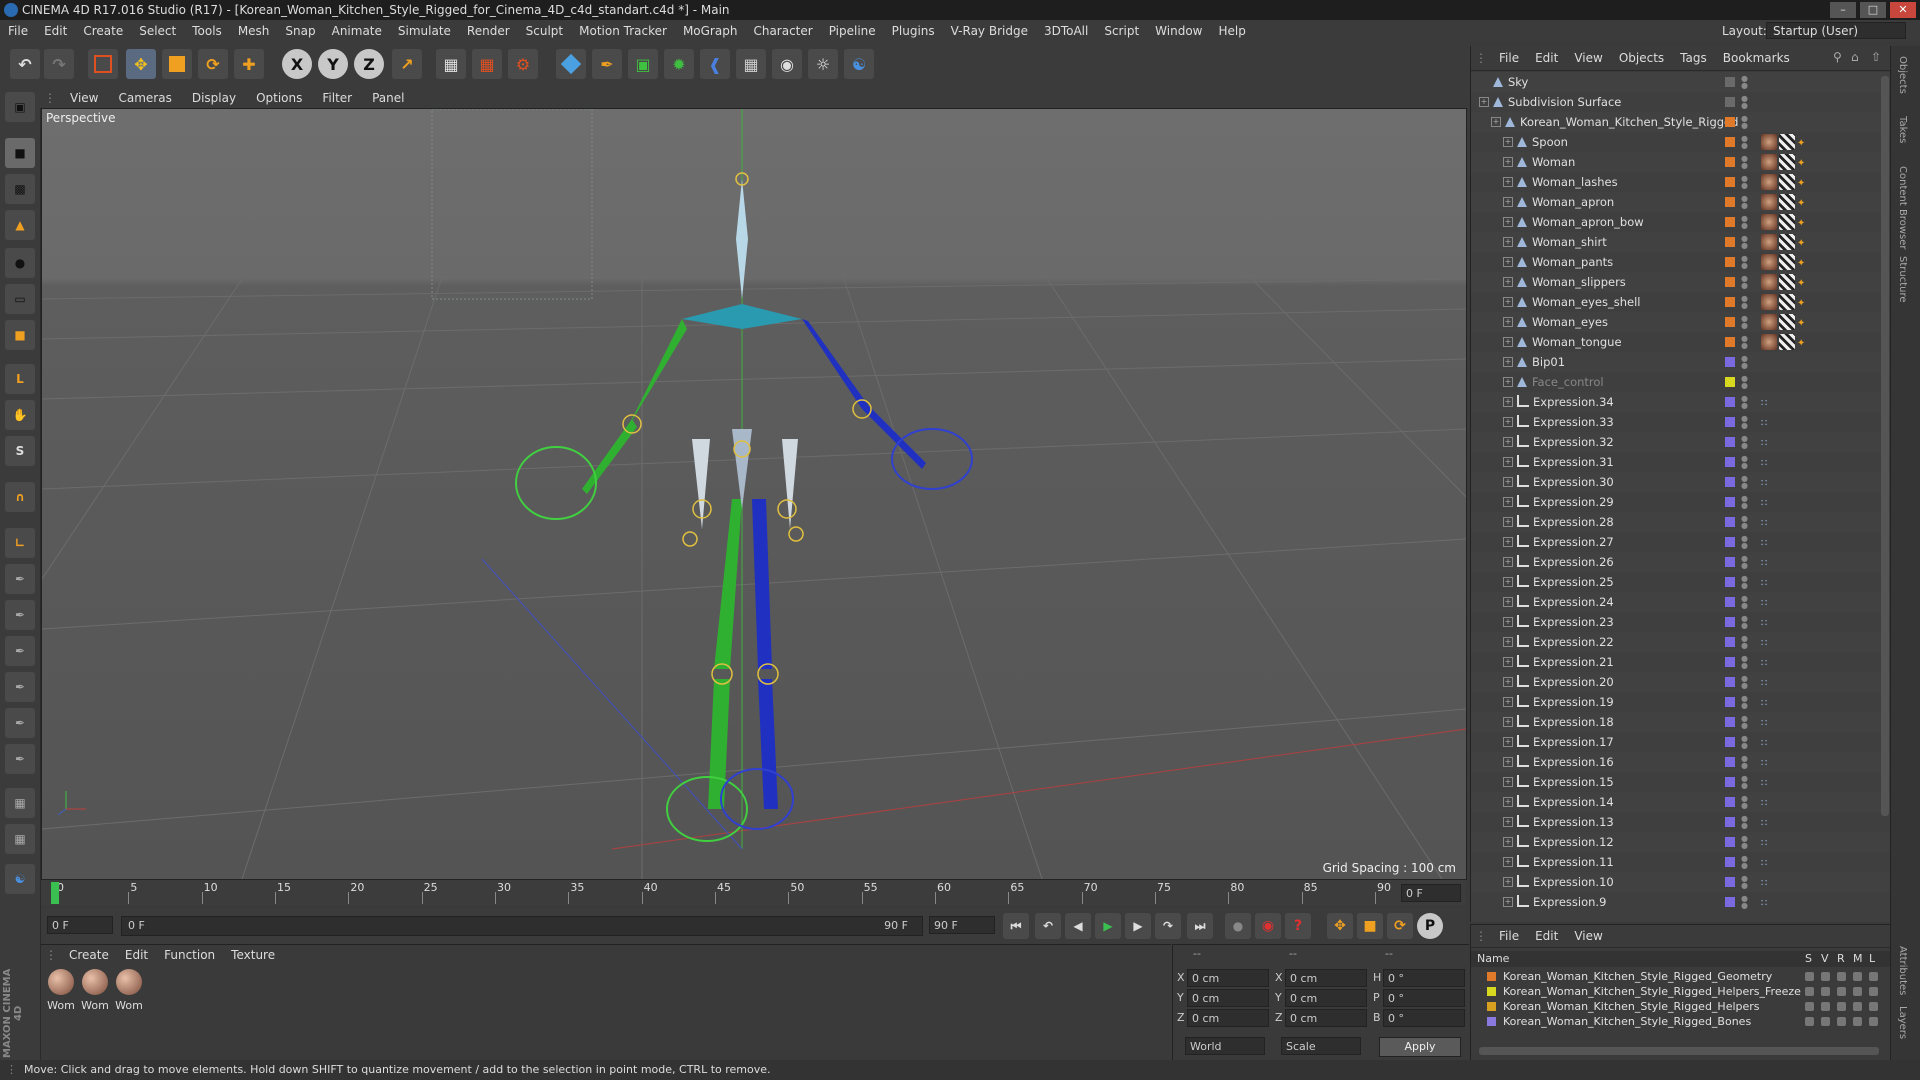 The image size is (1920, 1080). Describe the element at coordinates (279, 98) in the screenshot. I see `viewport-menu-options: Options` at that location.